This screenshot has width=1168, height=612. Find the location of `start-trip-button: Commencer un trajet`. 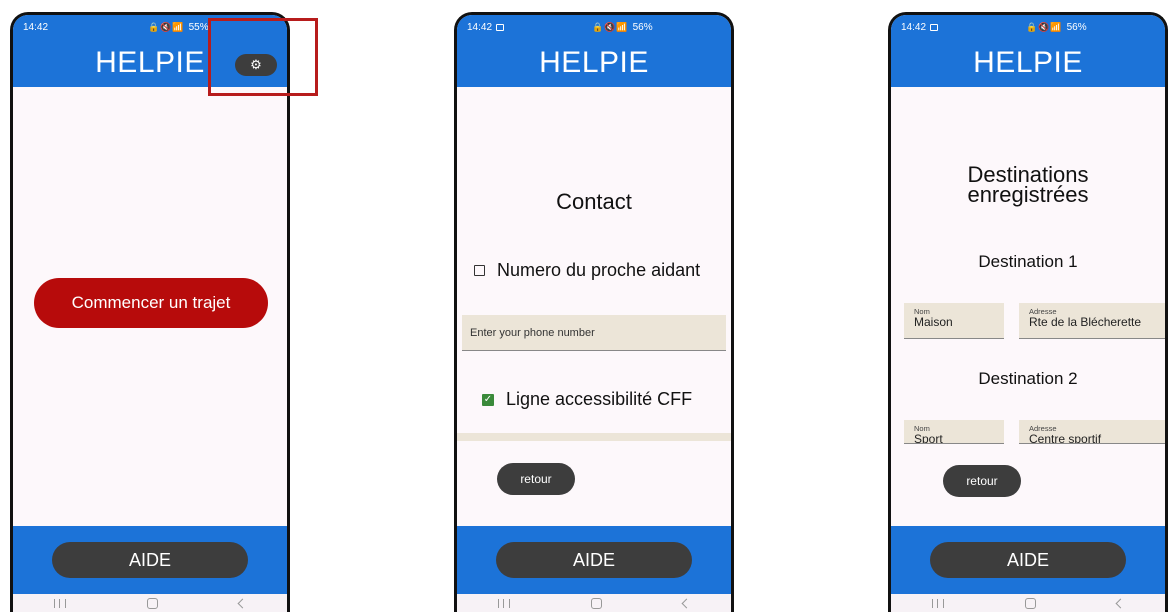

start-trip-button: Commencer un trajet is located at coordinates (151, 303).